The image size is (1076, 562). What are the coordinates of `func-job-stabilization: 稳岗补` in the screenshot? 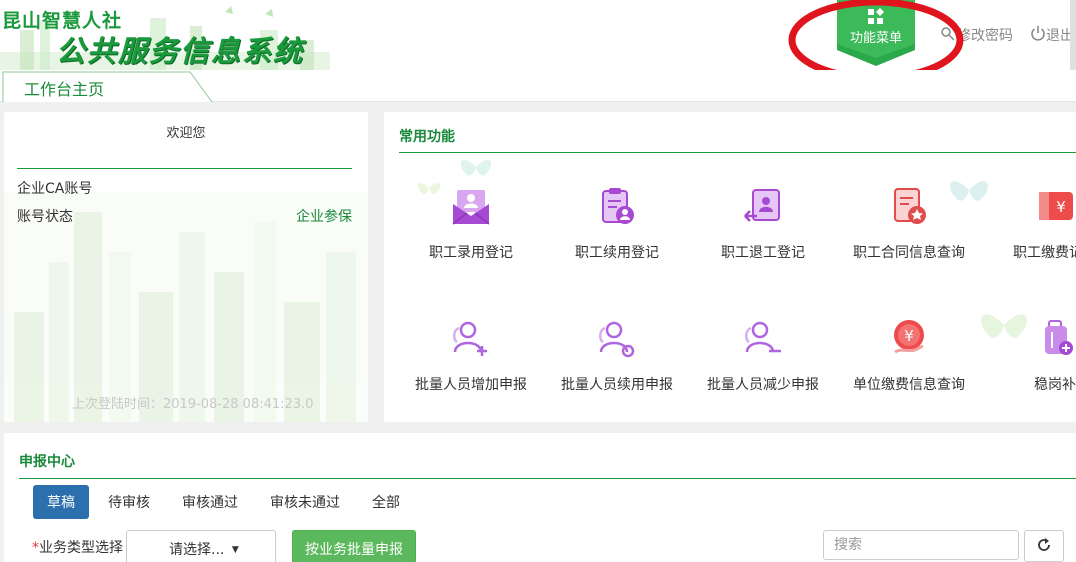 It's located at (1029, 363).